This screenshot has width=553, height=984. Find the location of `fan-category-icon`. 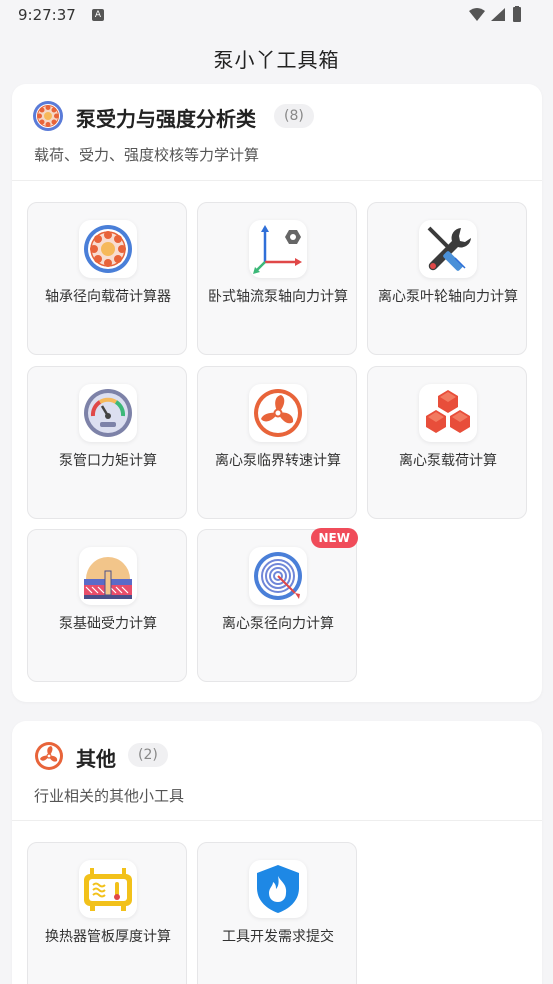

fan-category-icon is located at coordinates (49, 756).